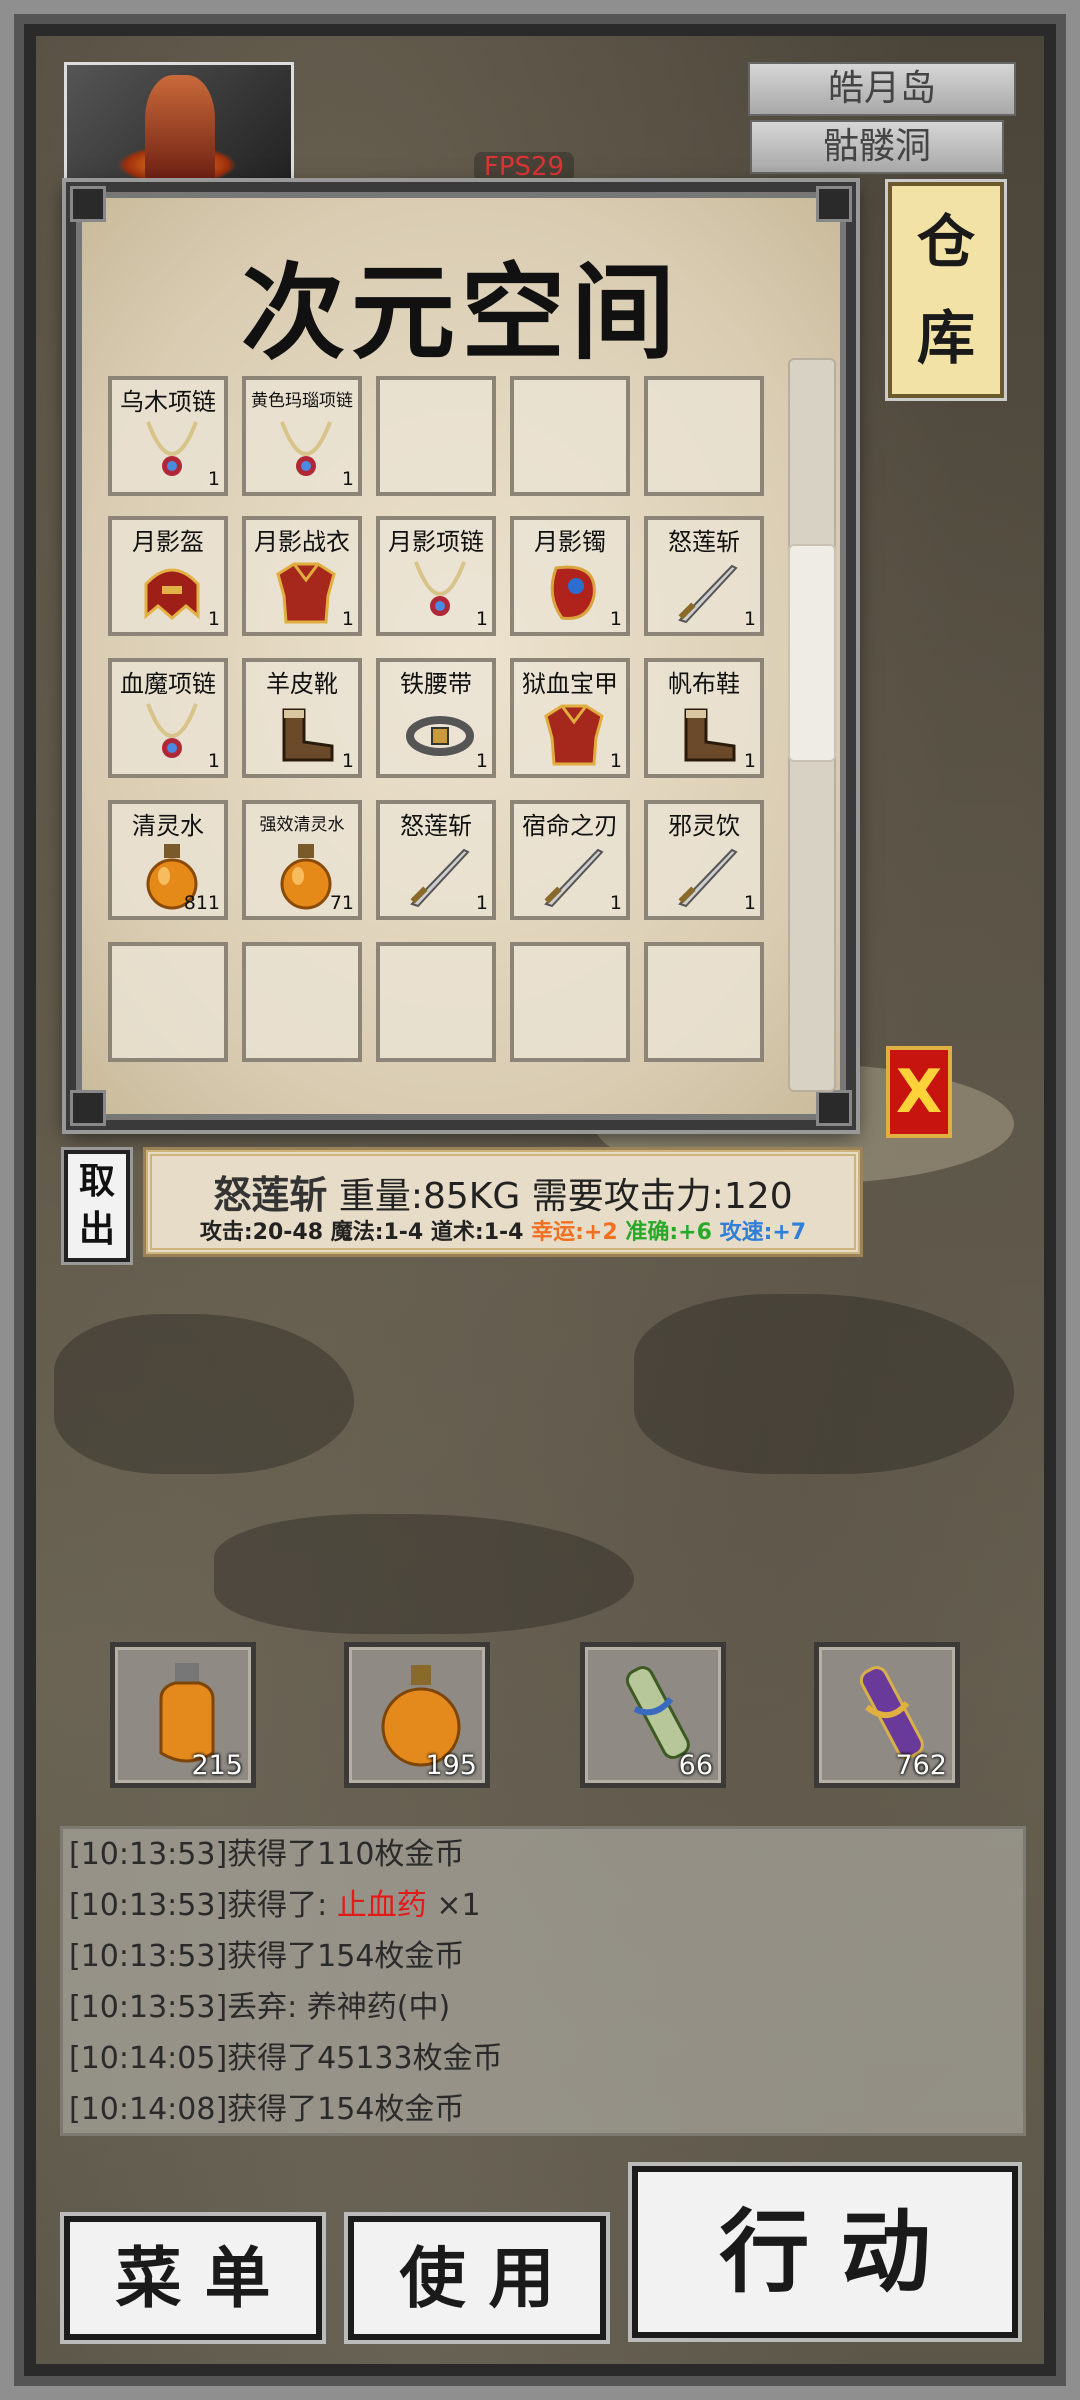 This screenshot has width=1080, height=2400. Describe the element at coordinates (302, 684) in the screenshot. I see `item-name-label: 羊皮靴` at that location.